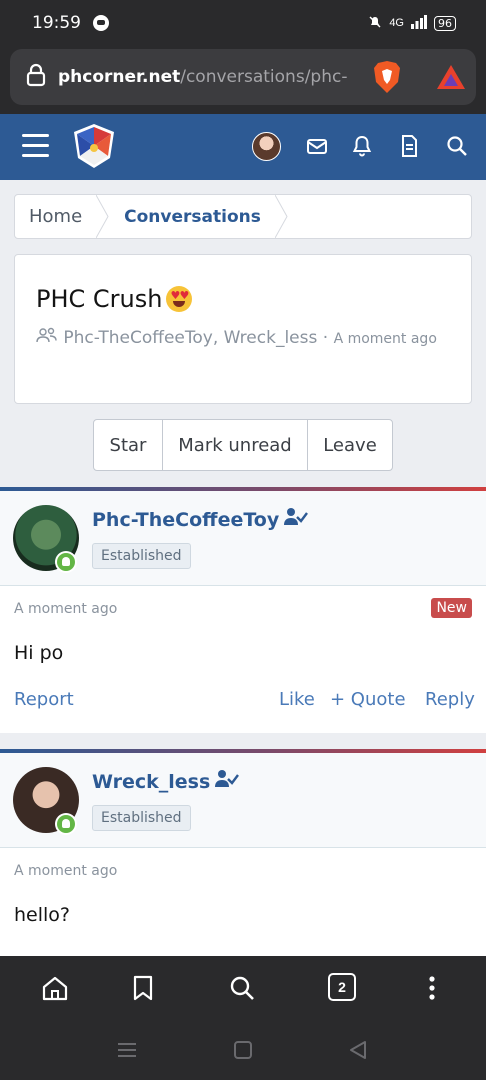 The image size is (486, 1080). I want to click on star-button: Star, so click(128, 445).